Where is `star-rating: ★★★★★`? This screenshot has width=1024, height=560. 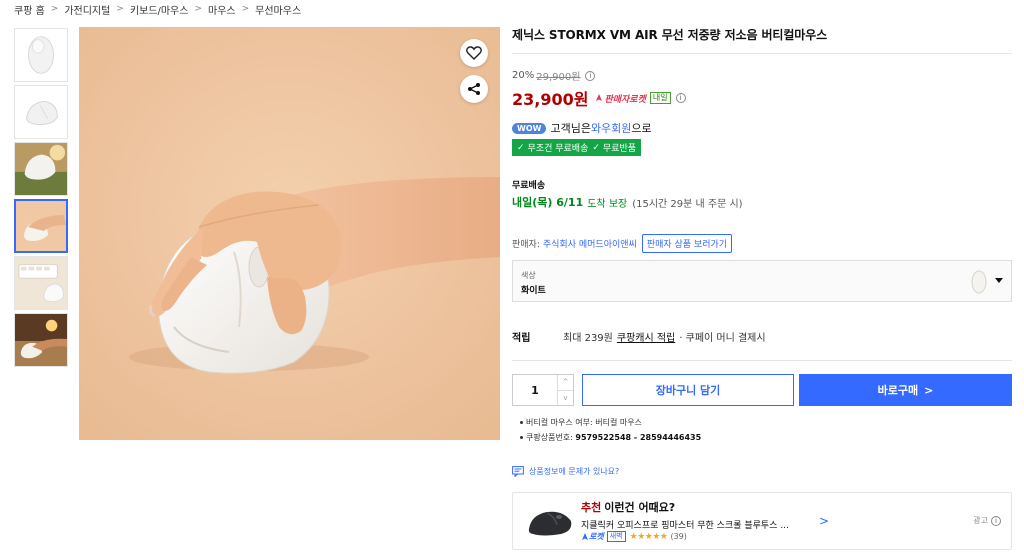 star-rating: ★★★★★ is located at coordinates (648, 536).